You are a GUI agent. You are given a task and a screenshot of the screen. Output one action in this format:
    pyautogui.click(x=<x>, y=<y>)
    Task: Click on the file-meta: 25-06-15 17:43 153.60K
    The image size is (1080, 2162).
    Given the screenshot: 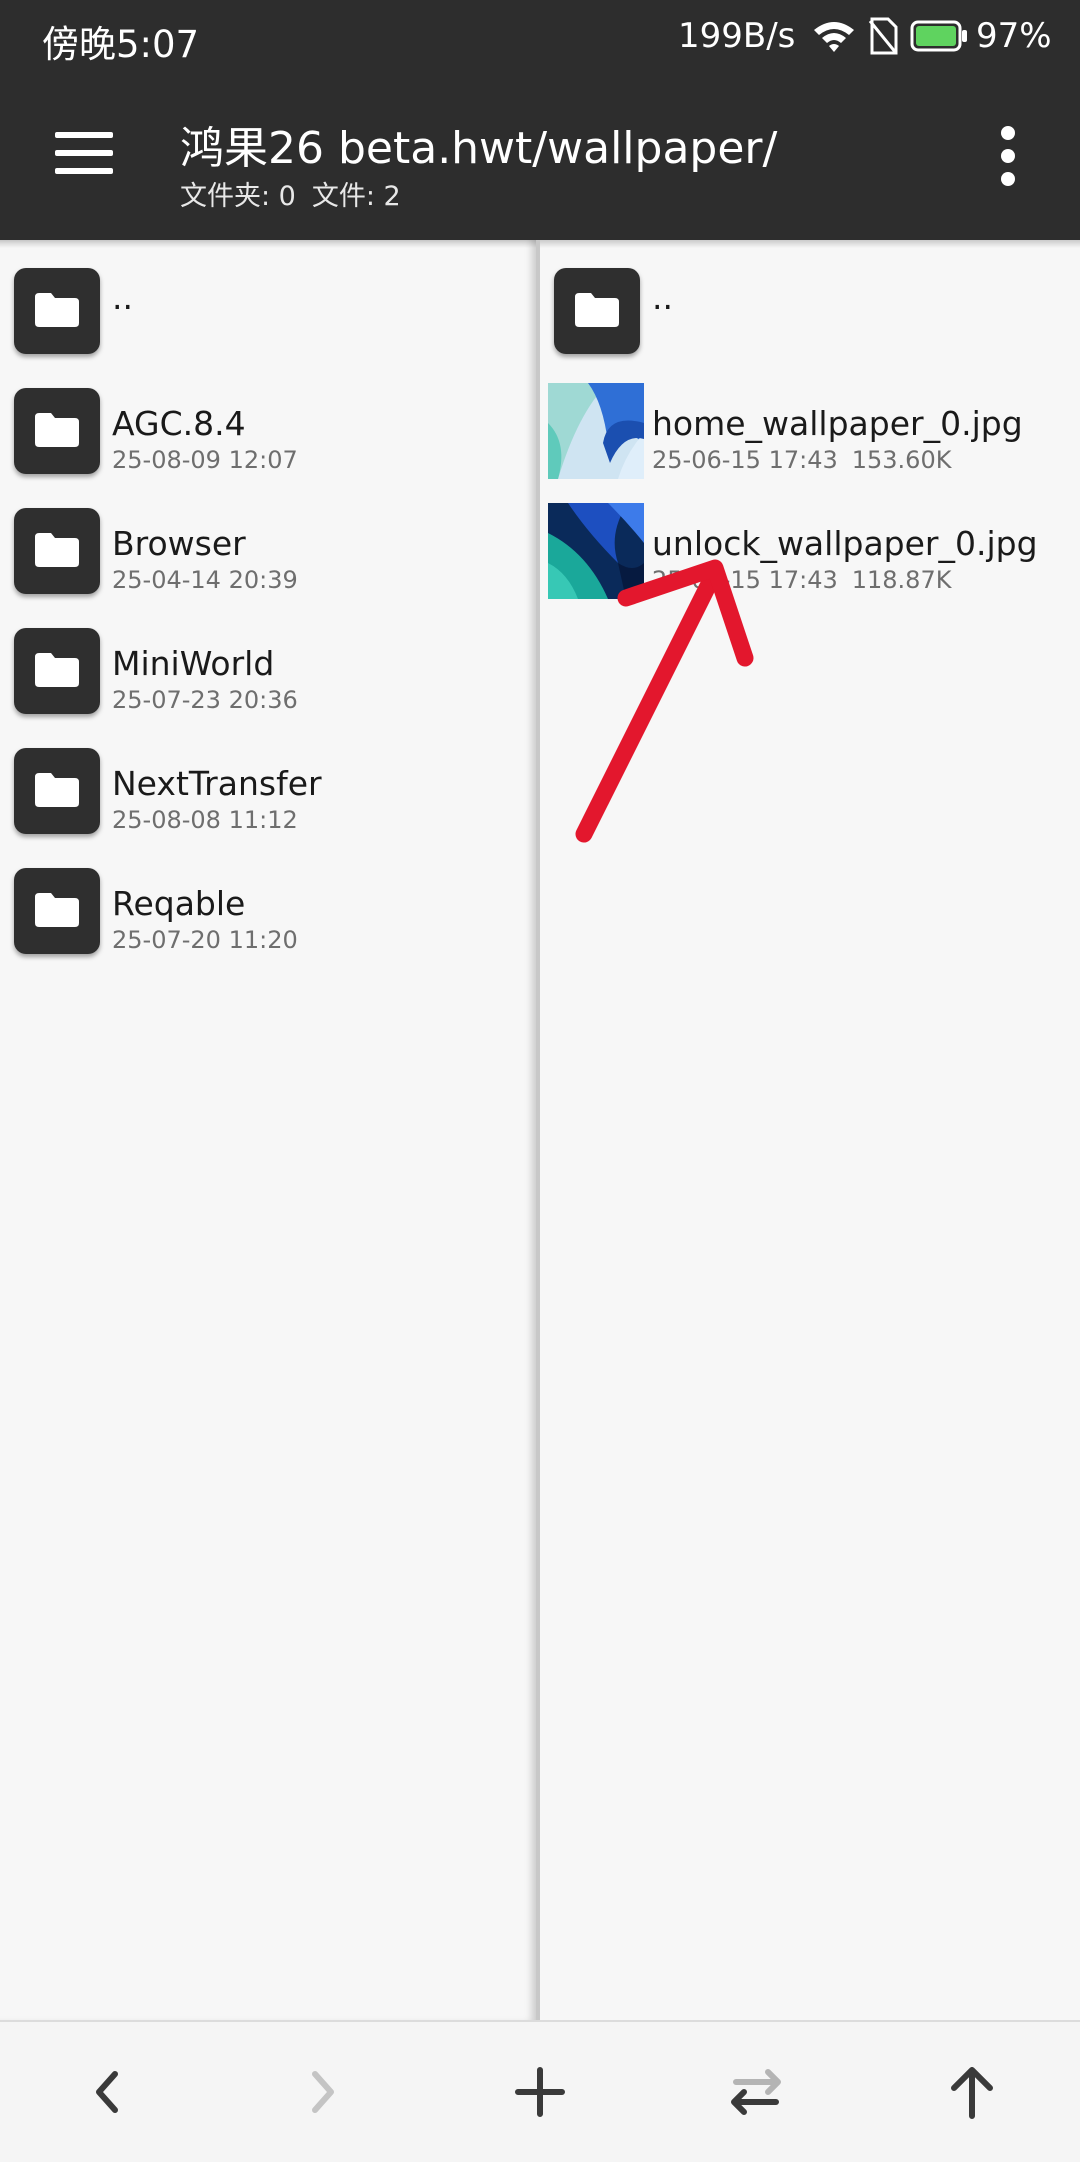 What is the action you would take?
    pyautogui.click(x=801, y=460)
    